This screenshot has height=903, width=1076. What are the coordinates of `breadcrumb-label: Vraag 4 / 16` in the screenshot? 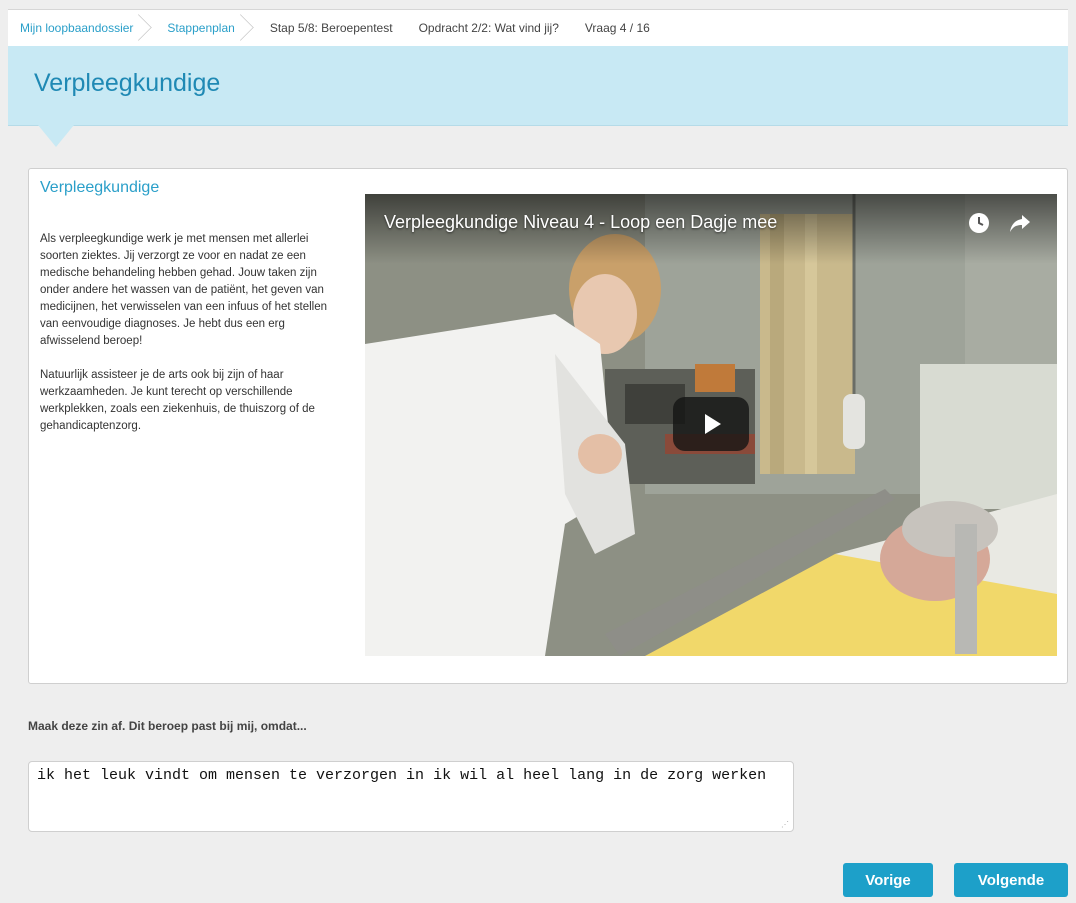 It's located at (617, 28).